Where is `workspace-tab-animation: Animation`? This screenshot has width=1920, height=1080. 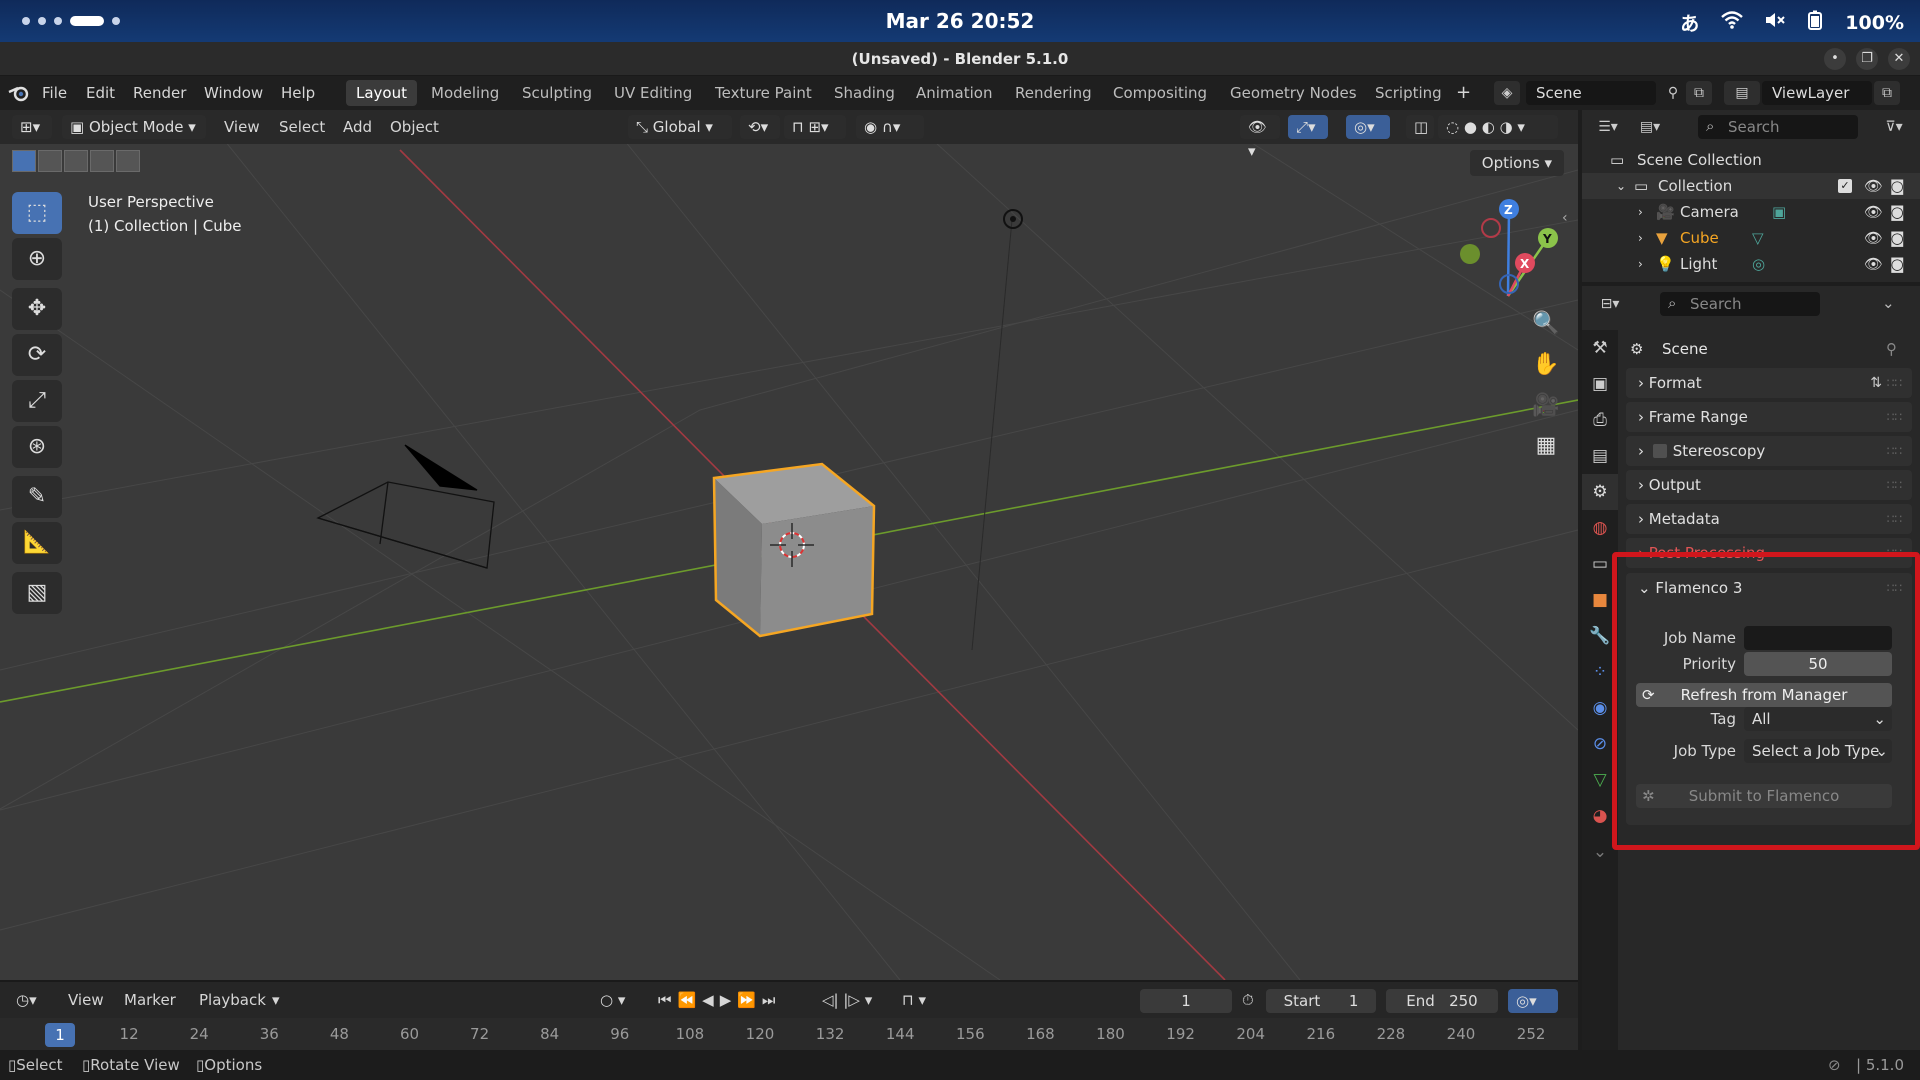
workspace-tab-animation: Animation is located at coordinates (954, 93).